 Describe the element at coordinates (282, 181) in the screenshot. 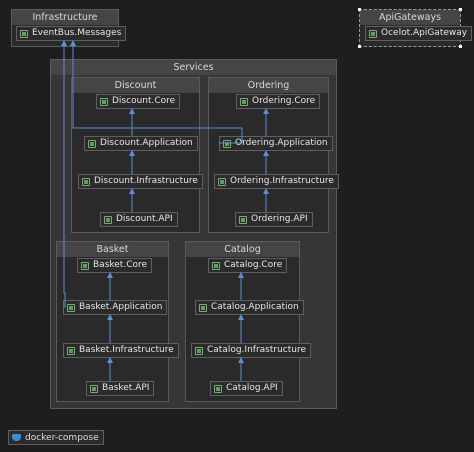

I see `node-label: Ordering.Infrastructure` at that location.